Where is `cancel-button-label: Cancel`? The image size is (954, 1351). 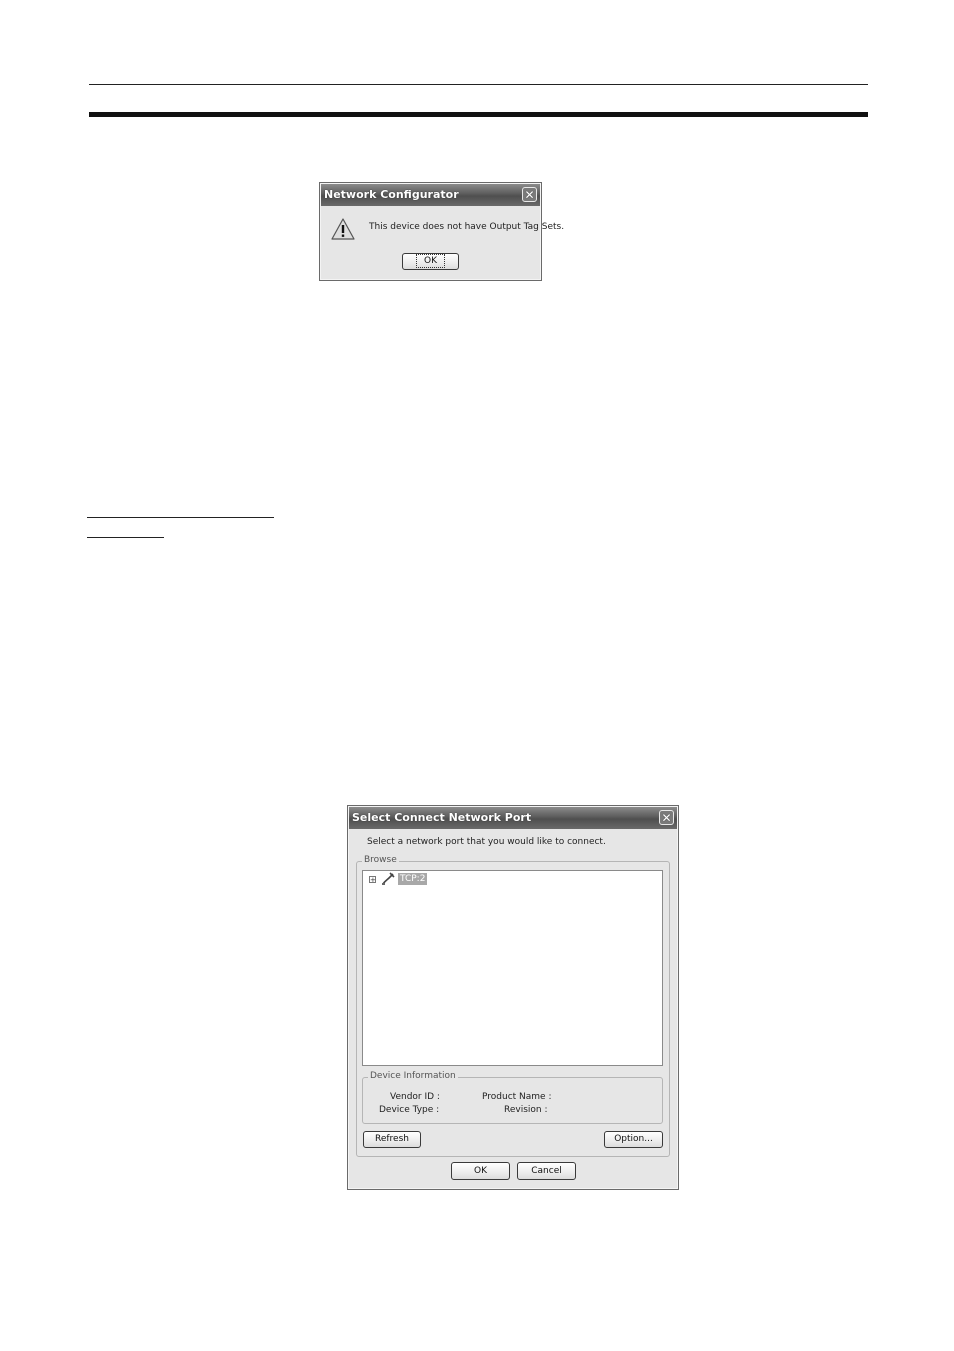
cancel-button-label: Cancel is located at coordinates (546, 1171).